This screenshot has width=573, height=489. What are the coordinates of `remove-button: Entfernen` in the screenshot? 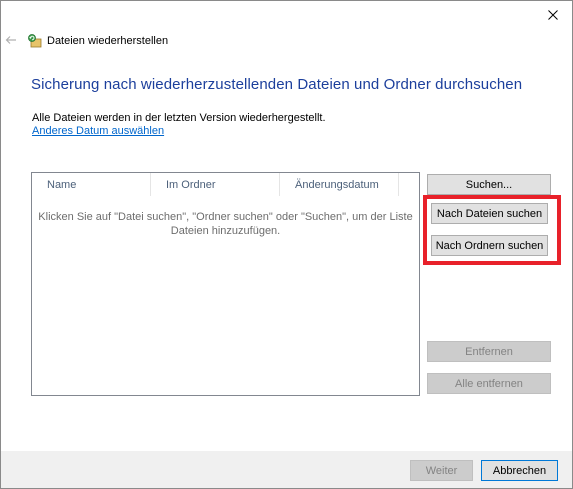 It's located at (489, 351).